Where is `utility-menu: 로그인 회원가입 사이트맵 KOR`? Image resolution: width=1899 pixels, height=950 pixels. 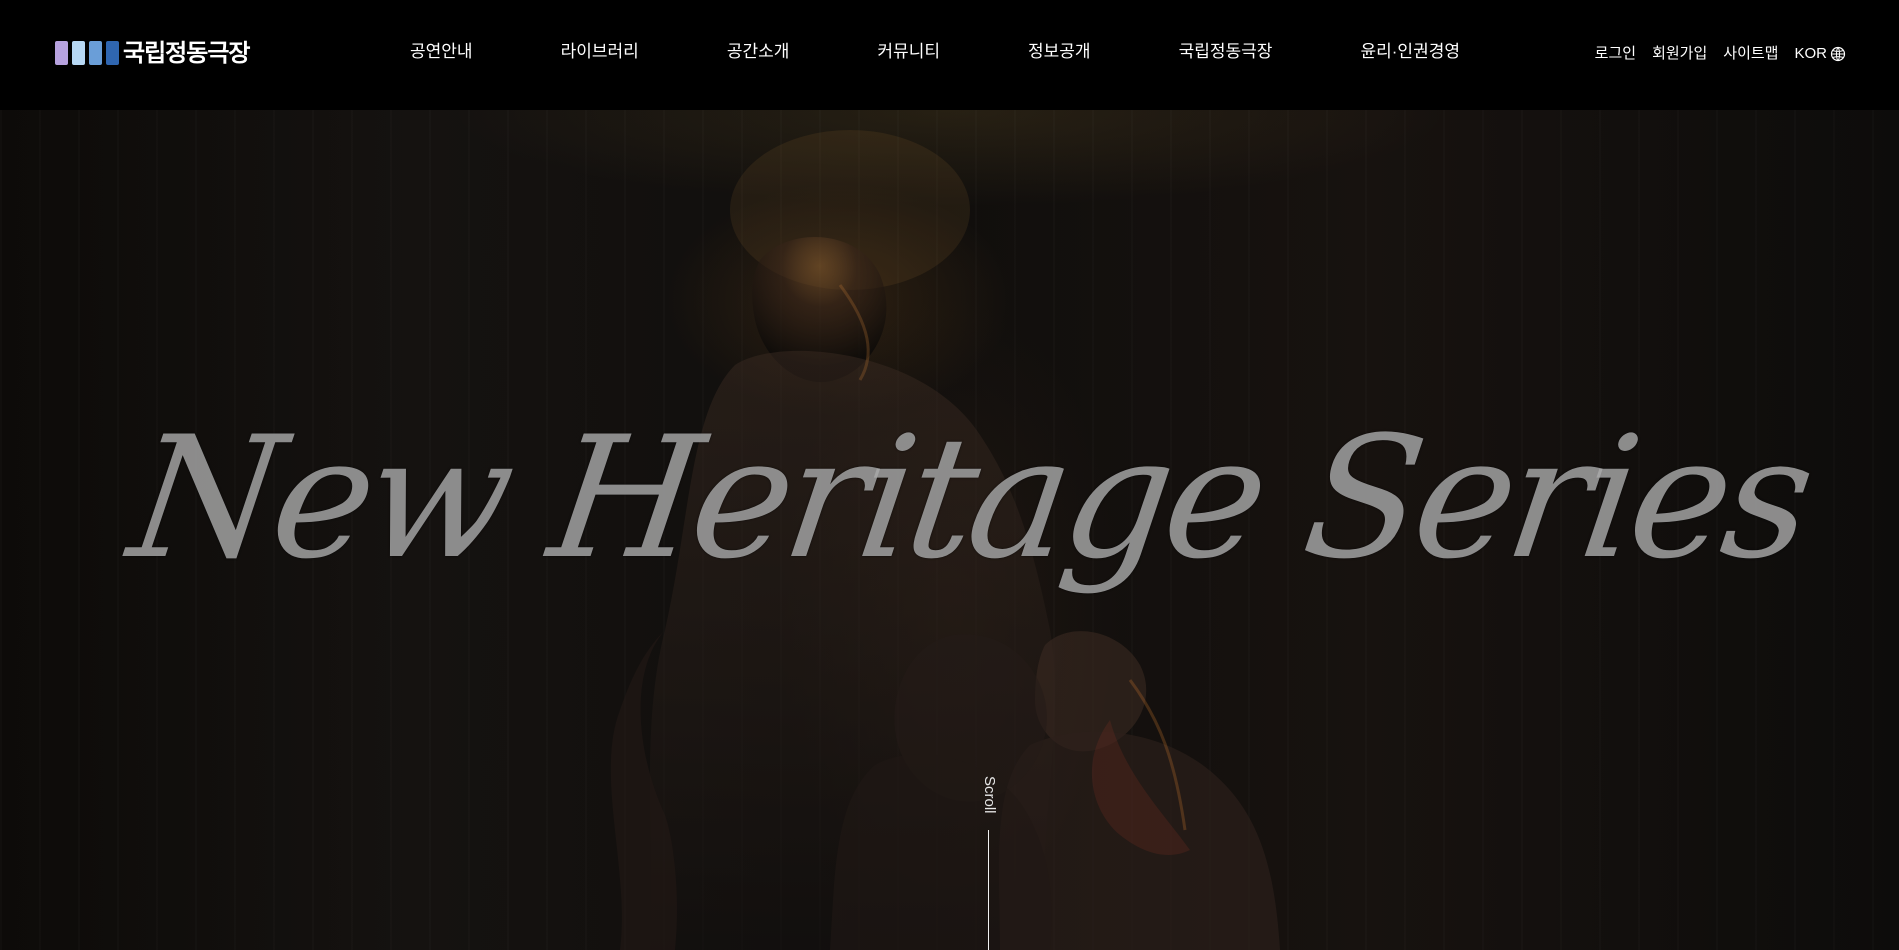 utility-menu: 로그인 회원가입 사이트맵 KOR is located at coordinates (1720, 54).